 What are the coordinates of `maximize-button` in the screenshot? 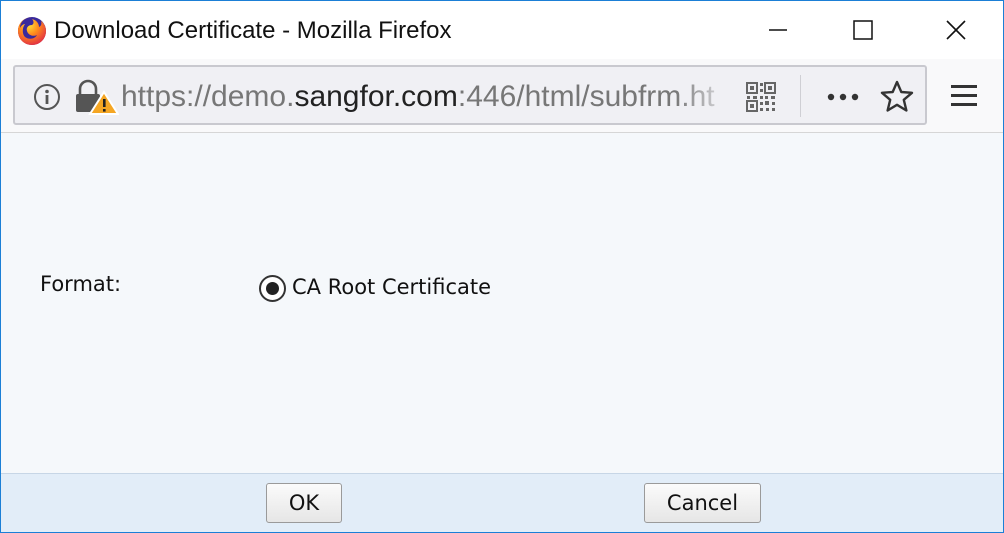 It's located at (863, 30).